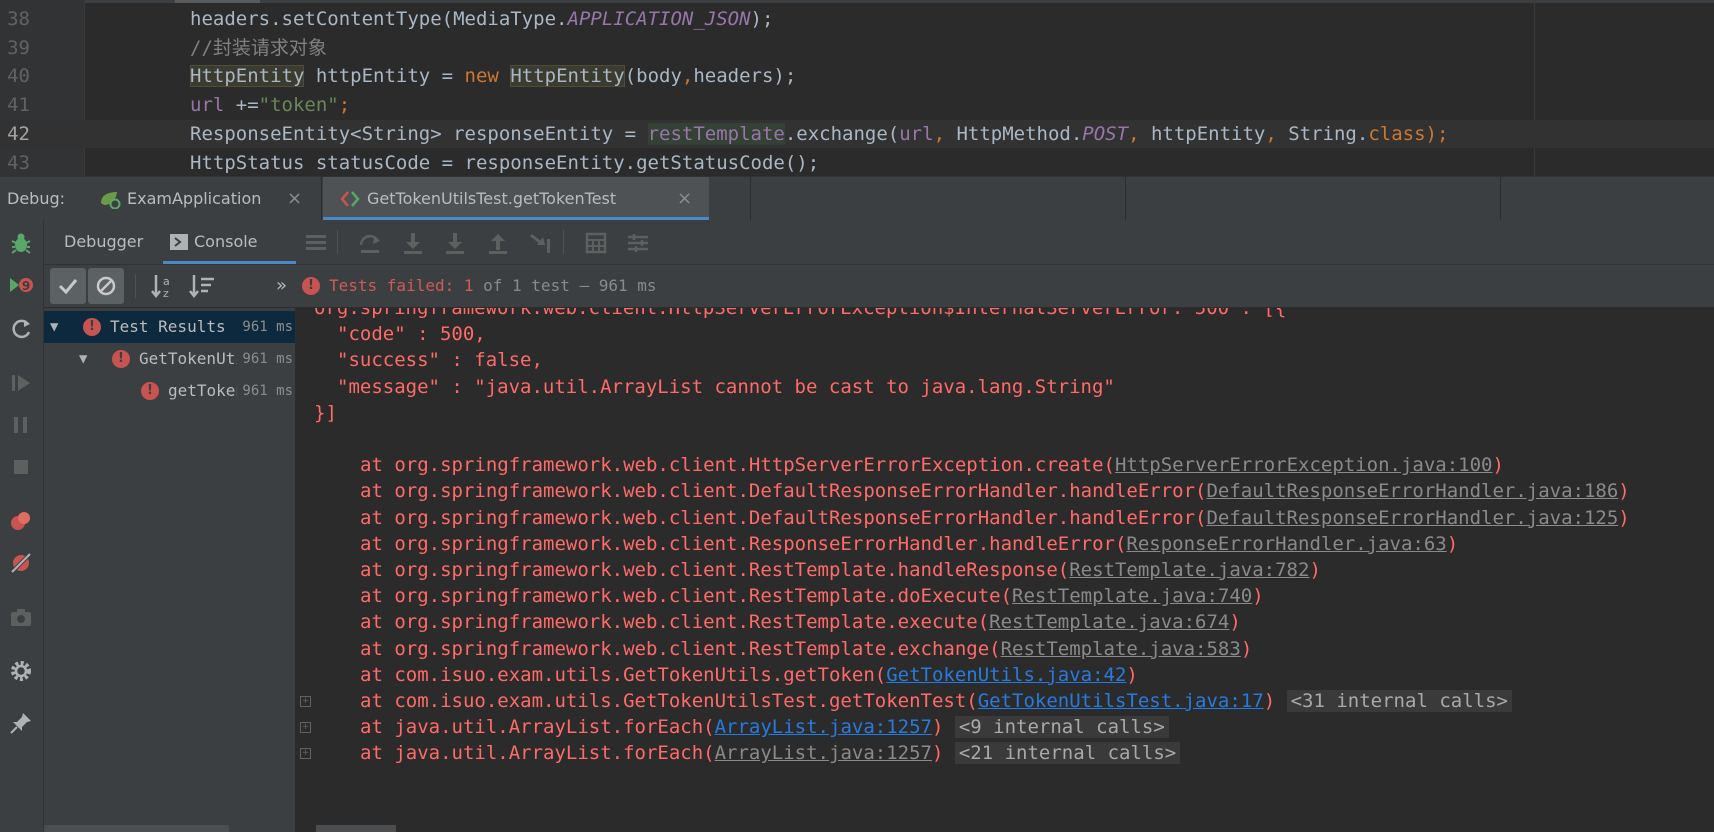  What do you see at coordinates (21, 425) in the screenshot?
I see `pause-icon` at bounding box center [21, 425].